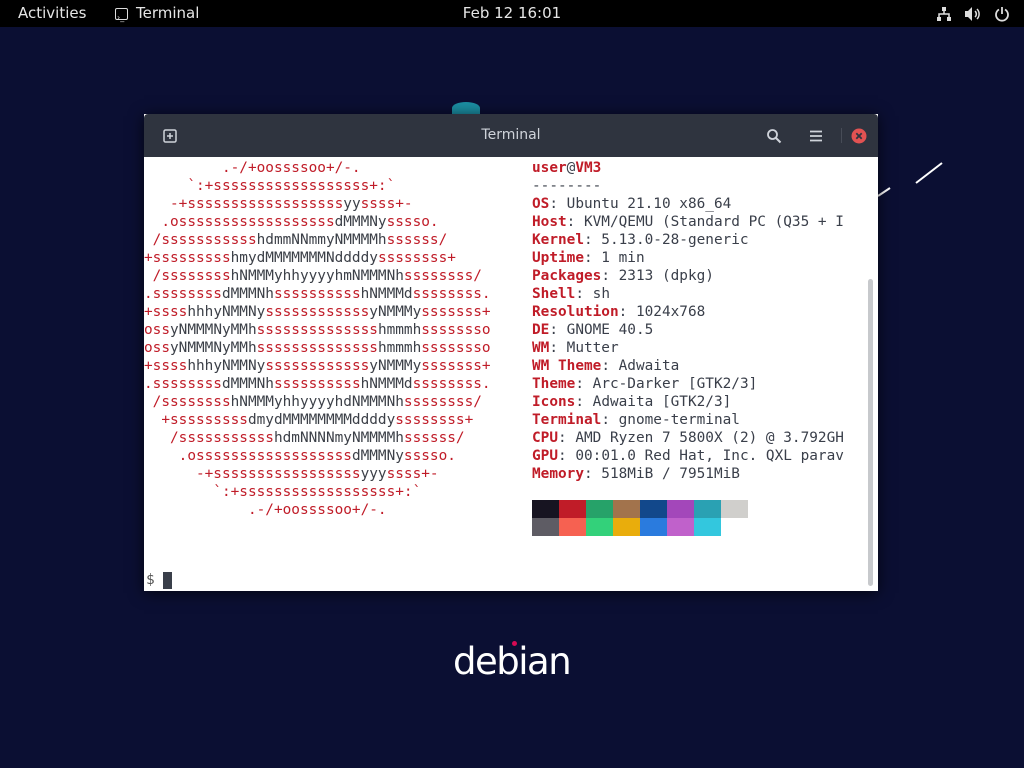 Image resolution: width=1024 pixels, height=768 pixels. Describe the element at coordinates (699, 348) in the screenshot. I see `info-row: WM: Mutter` at that location.